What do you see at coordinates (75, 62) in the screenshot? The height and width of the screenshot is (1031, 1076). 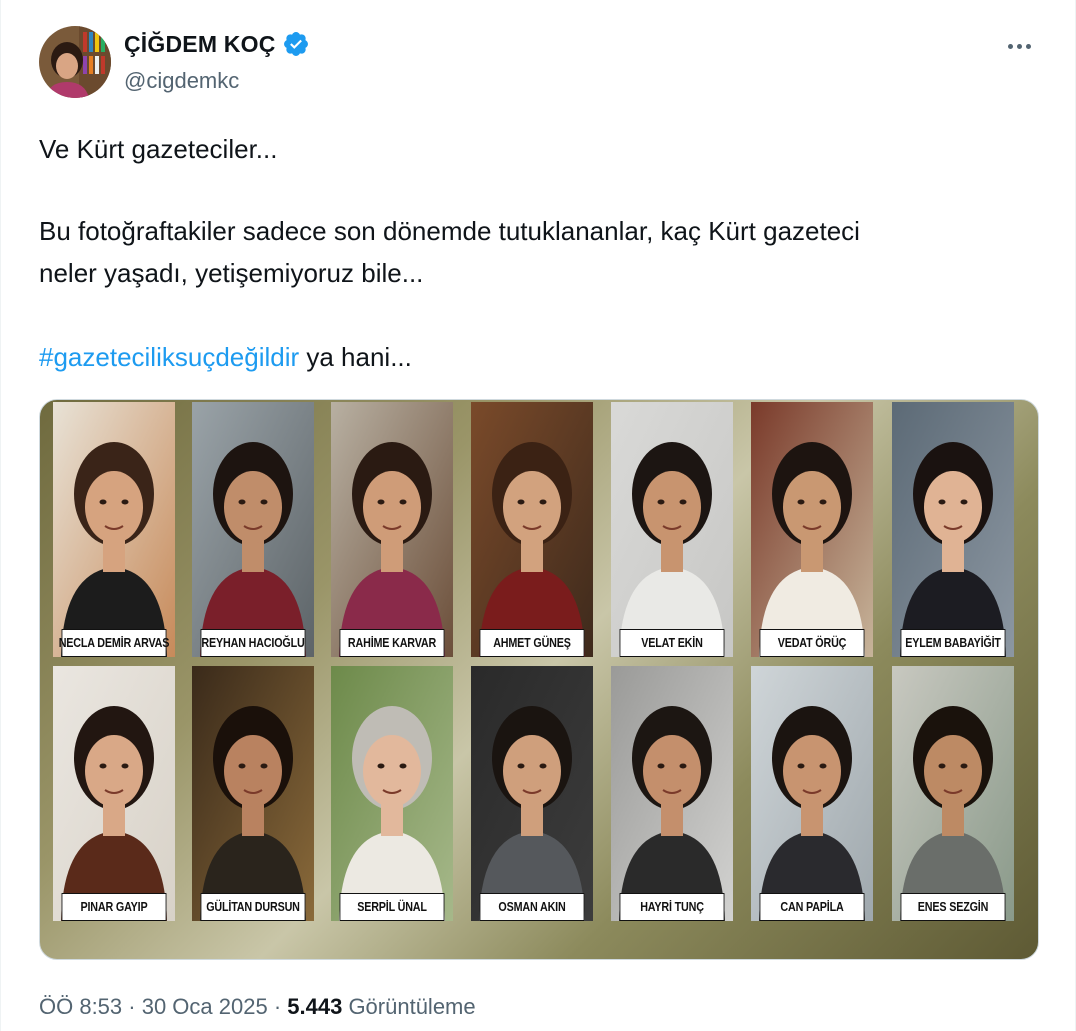 I see `avatar` at bounding box center [75, 62].